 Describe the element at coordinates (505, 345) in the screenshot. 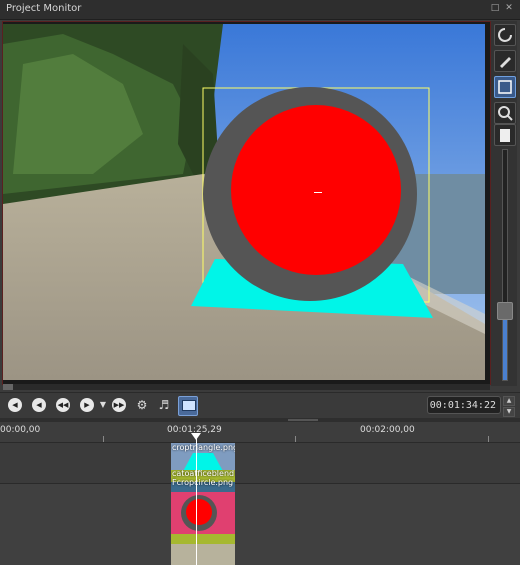

I see `zoom-level-fill` at that location.